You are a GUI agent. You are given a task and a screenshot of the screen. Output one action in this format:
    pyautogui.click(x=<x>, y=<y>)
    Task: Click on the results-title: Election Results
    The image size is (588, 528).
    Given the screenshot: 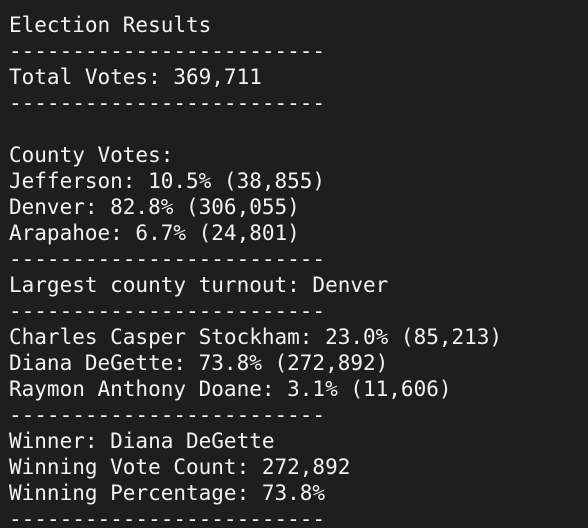 What is the action you would take?
    pyautogui.click(x=110, y=25)
    